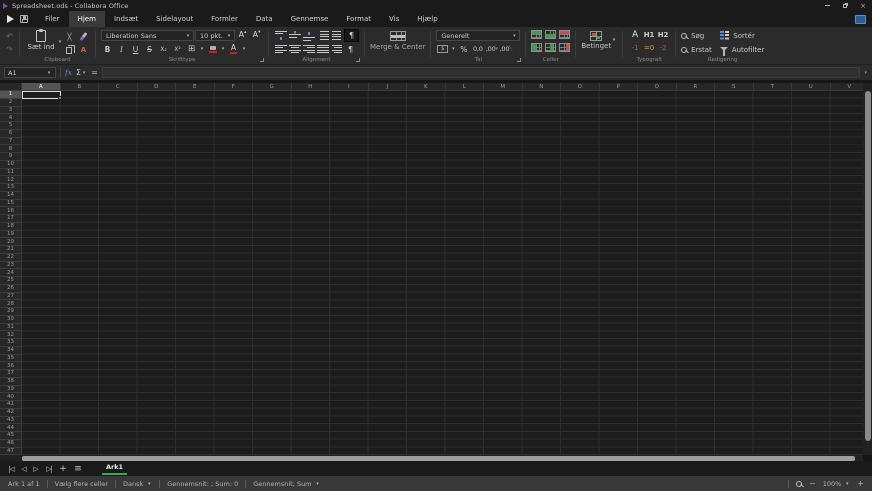  Describe the element at coordinates (865, 73) in the screenshot. I see `expand-formula-bar-icon: ▾` at that location.